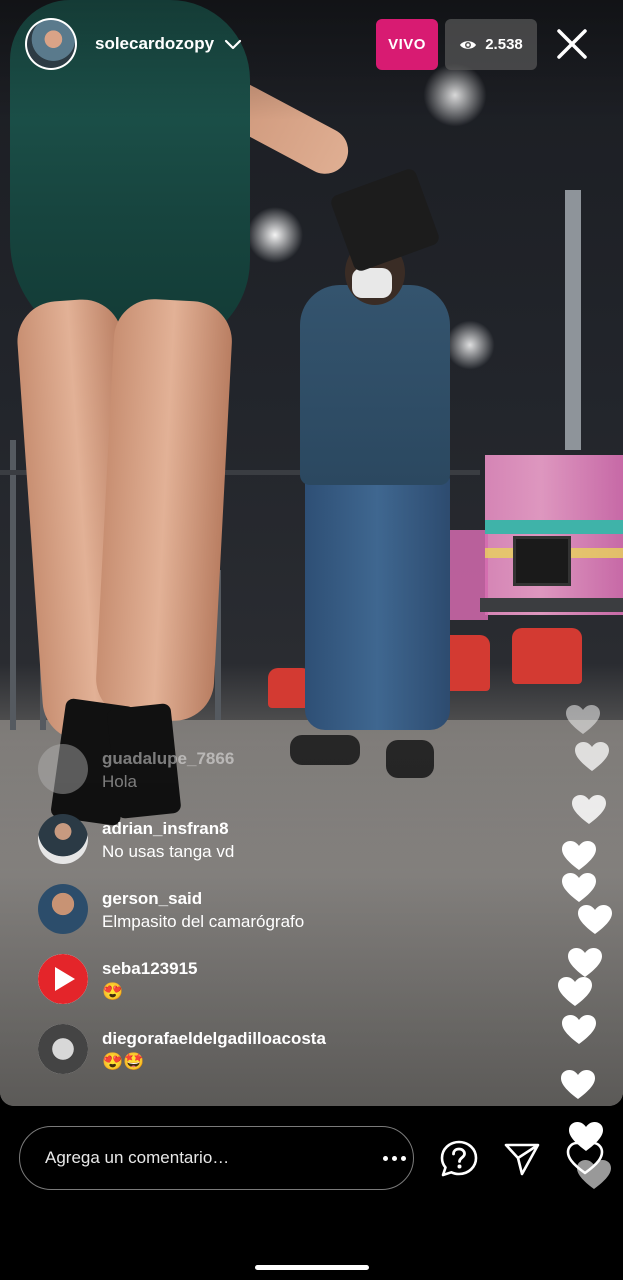 This screenshot has height=1280, width=623. What do you see at coordinates (585, 1159) in the screenshot?
I see `heart-icon` at bounding box center [585, 1159].